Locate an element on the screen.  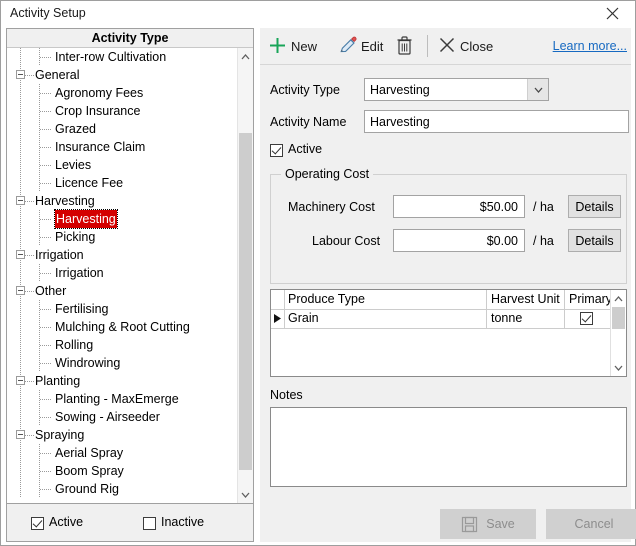
tree-item: Other is located at coordinates (130, 291).